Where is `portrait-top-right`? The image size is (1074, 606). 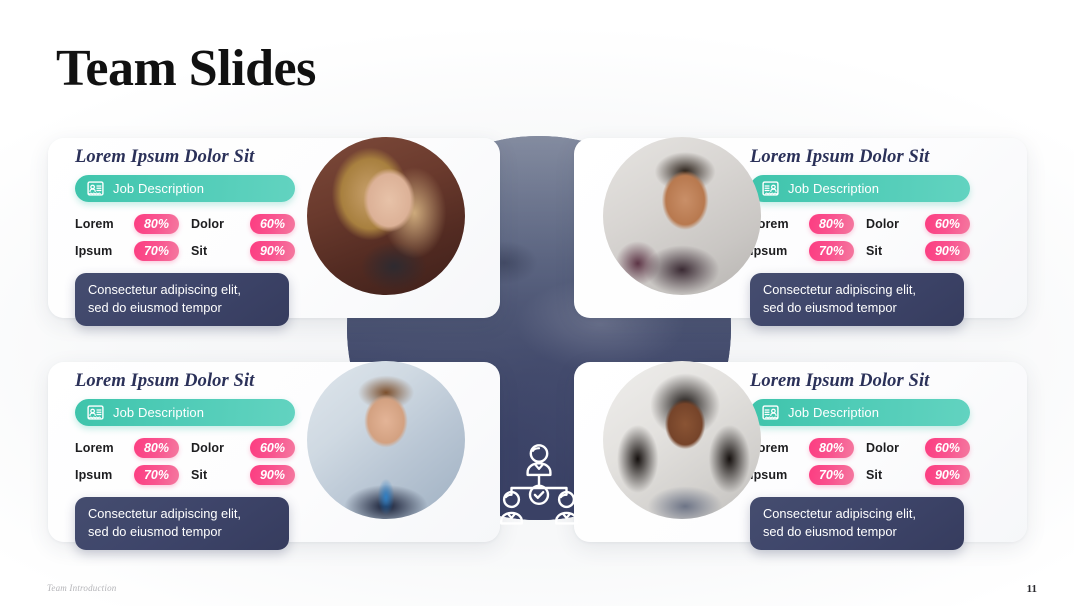 portrait-top-right is located at coordinates (682, 216).